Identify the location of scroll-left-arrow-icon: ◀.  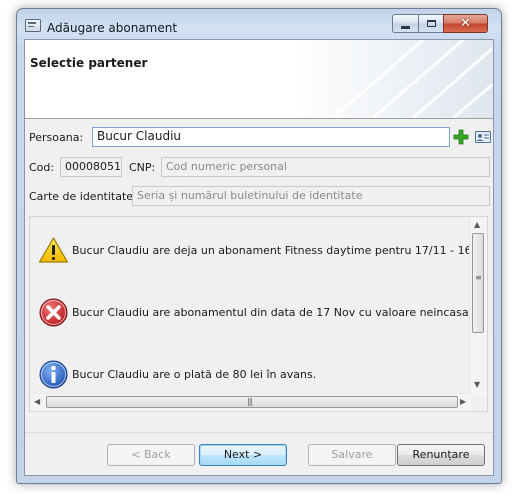
(37, 402).